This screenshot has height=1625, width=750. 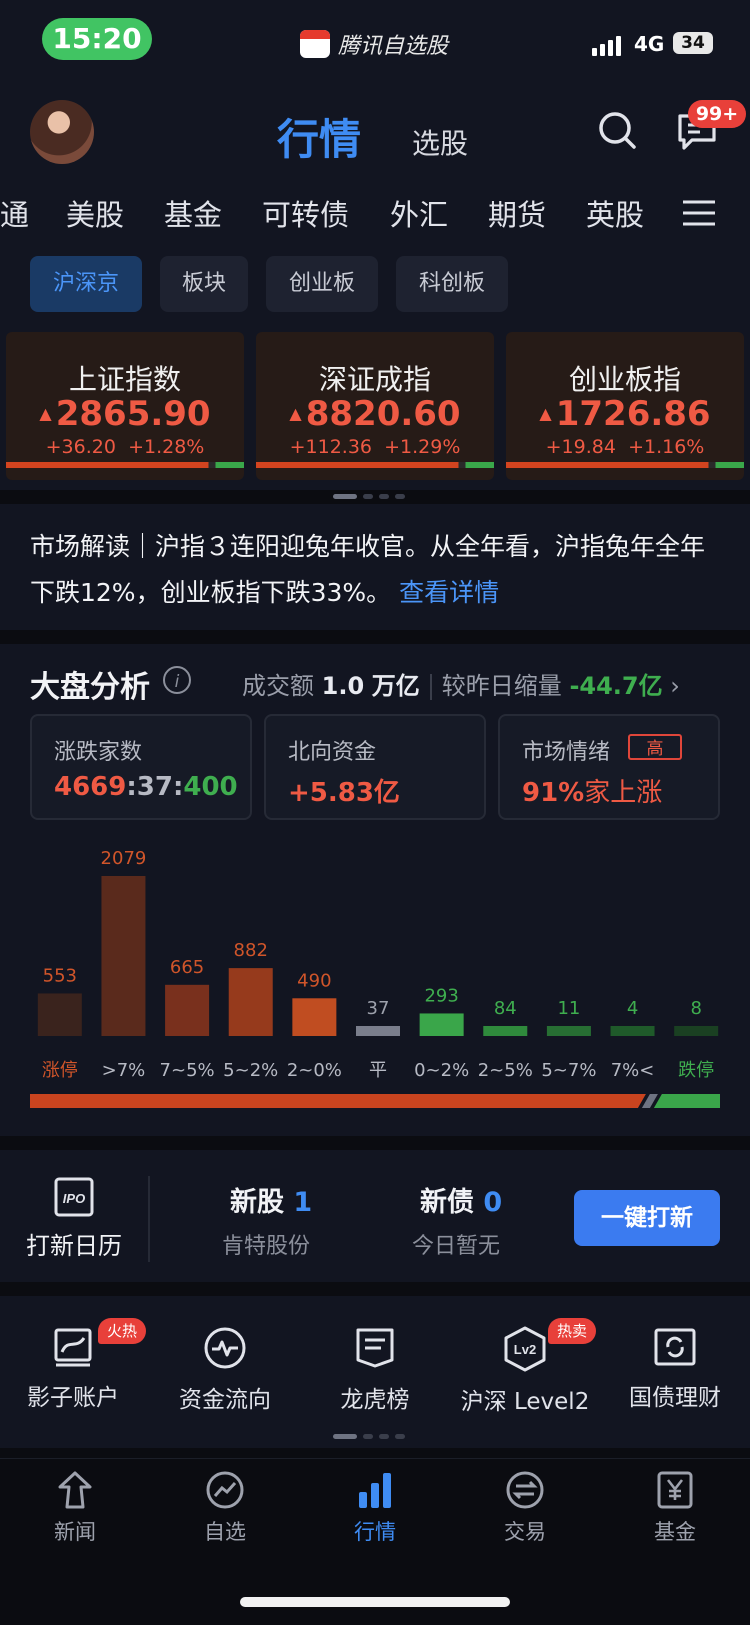 I want to click on index-price: ▲ 2865.90, so click(x=125, y=414).